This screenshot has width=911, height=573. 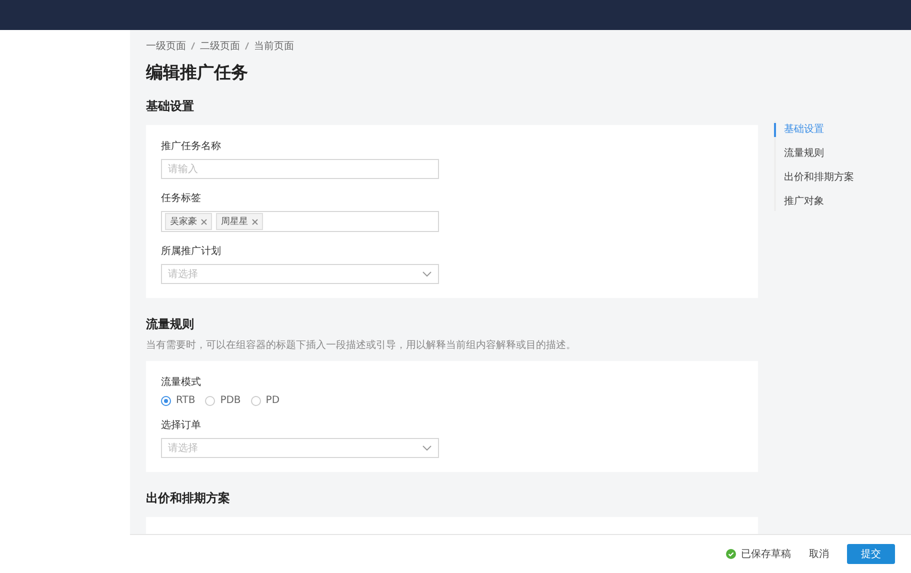 What do you see at coordinates (265, 400) in the screenshot?
I see `radio-option: PD` at bounding box center [265, 400].